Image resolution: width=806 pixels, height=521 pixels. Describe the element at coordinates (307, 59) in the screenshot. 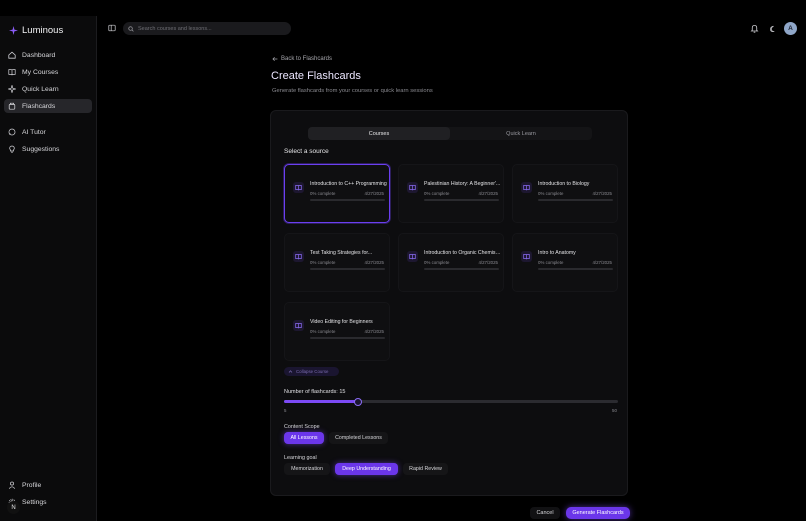

I see `back-link-label: Back to Flashcards` at that location.